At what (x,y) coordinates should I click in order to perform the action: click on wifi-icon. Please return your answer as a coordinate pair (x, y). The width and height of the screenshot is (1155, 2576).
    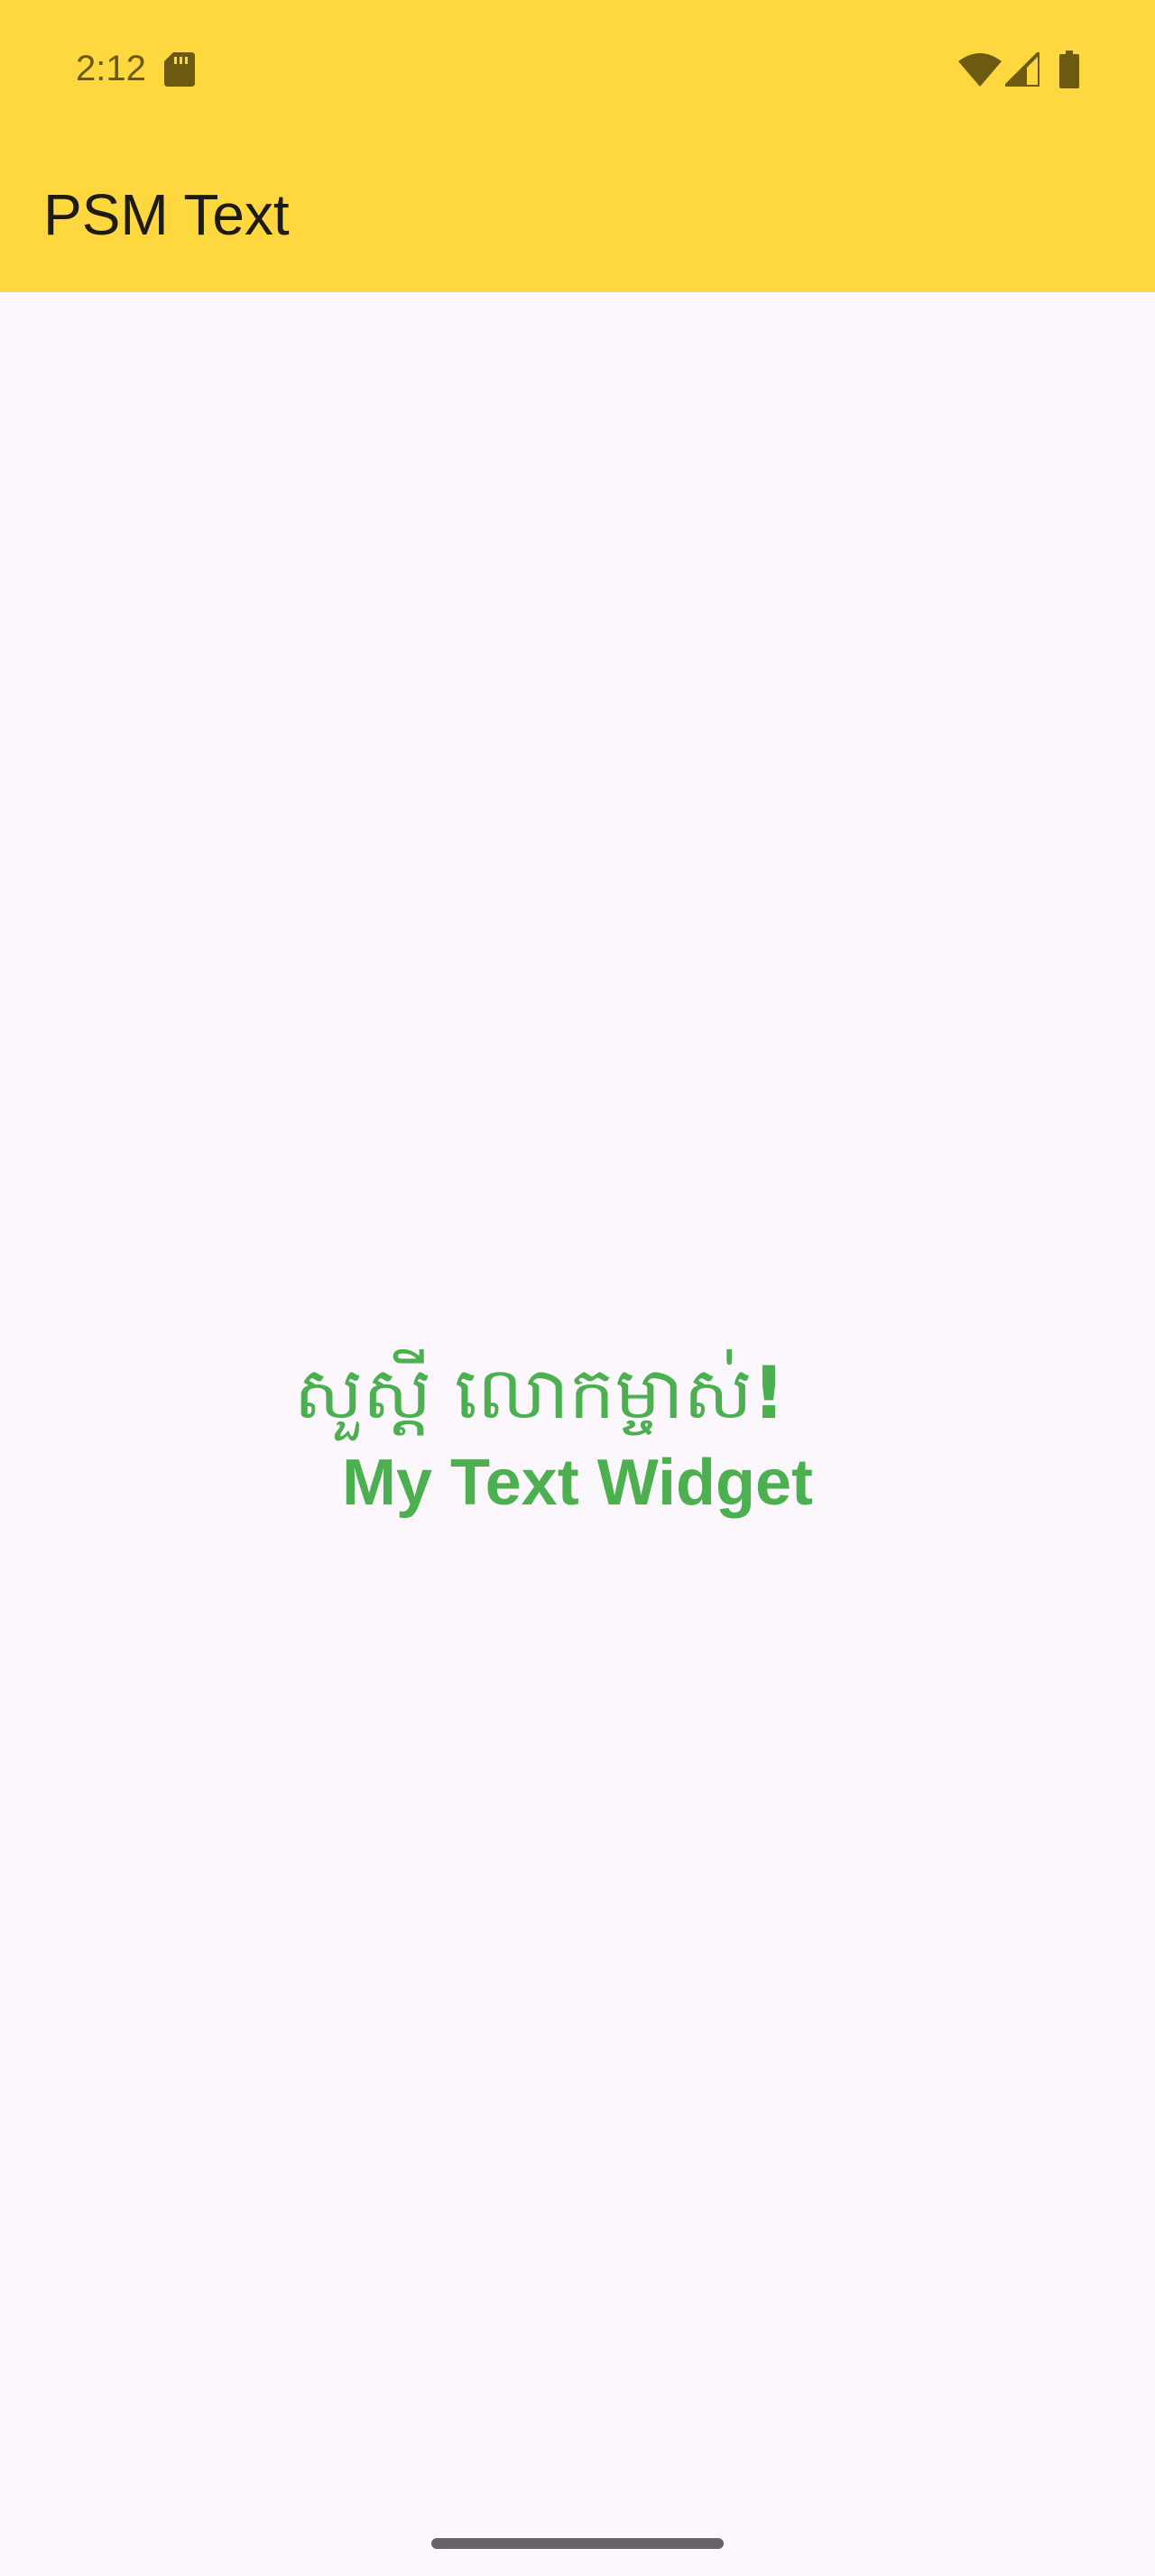
    Looking at the image, I should click on (980, 70).